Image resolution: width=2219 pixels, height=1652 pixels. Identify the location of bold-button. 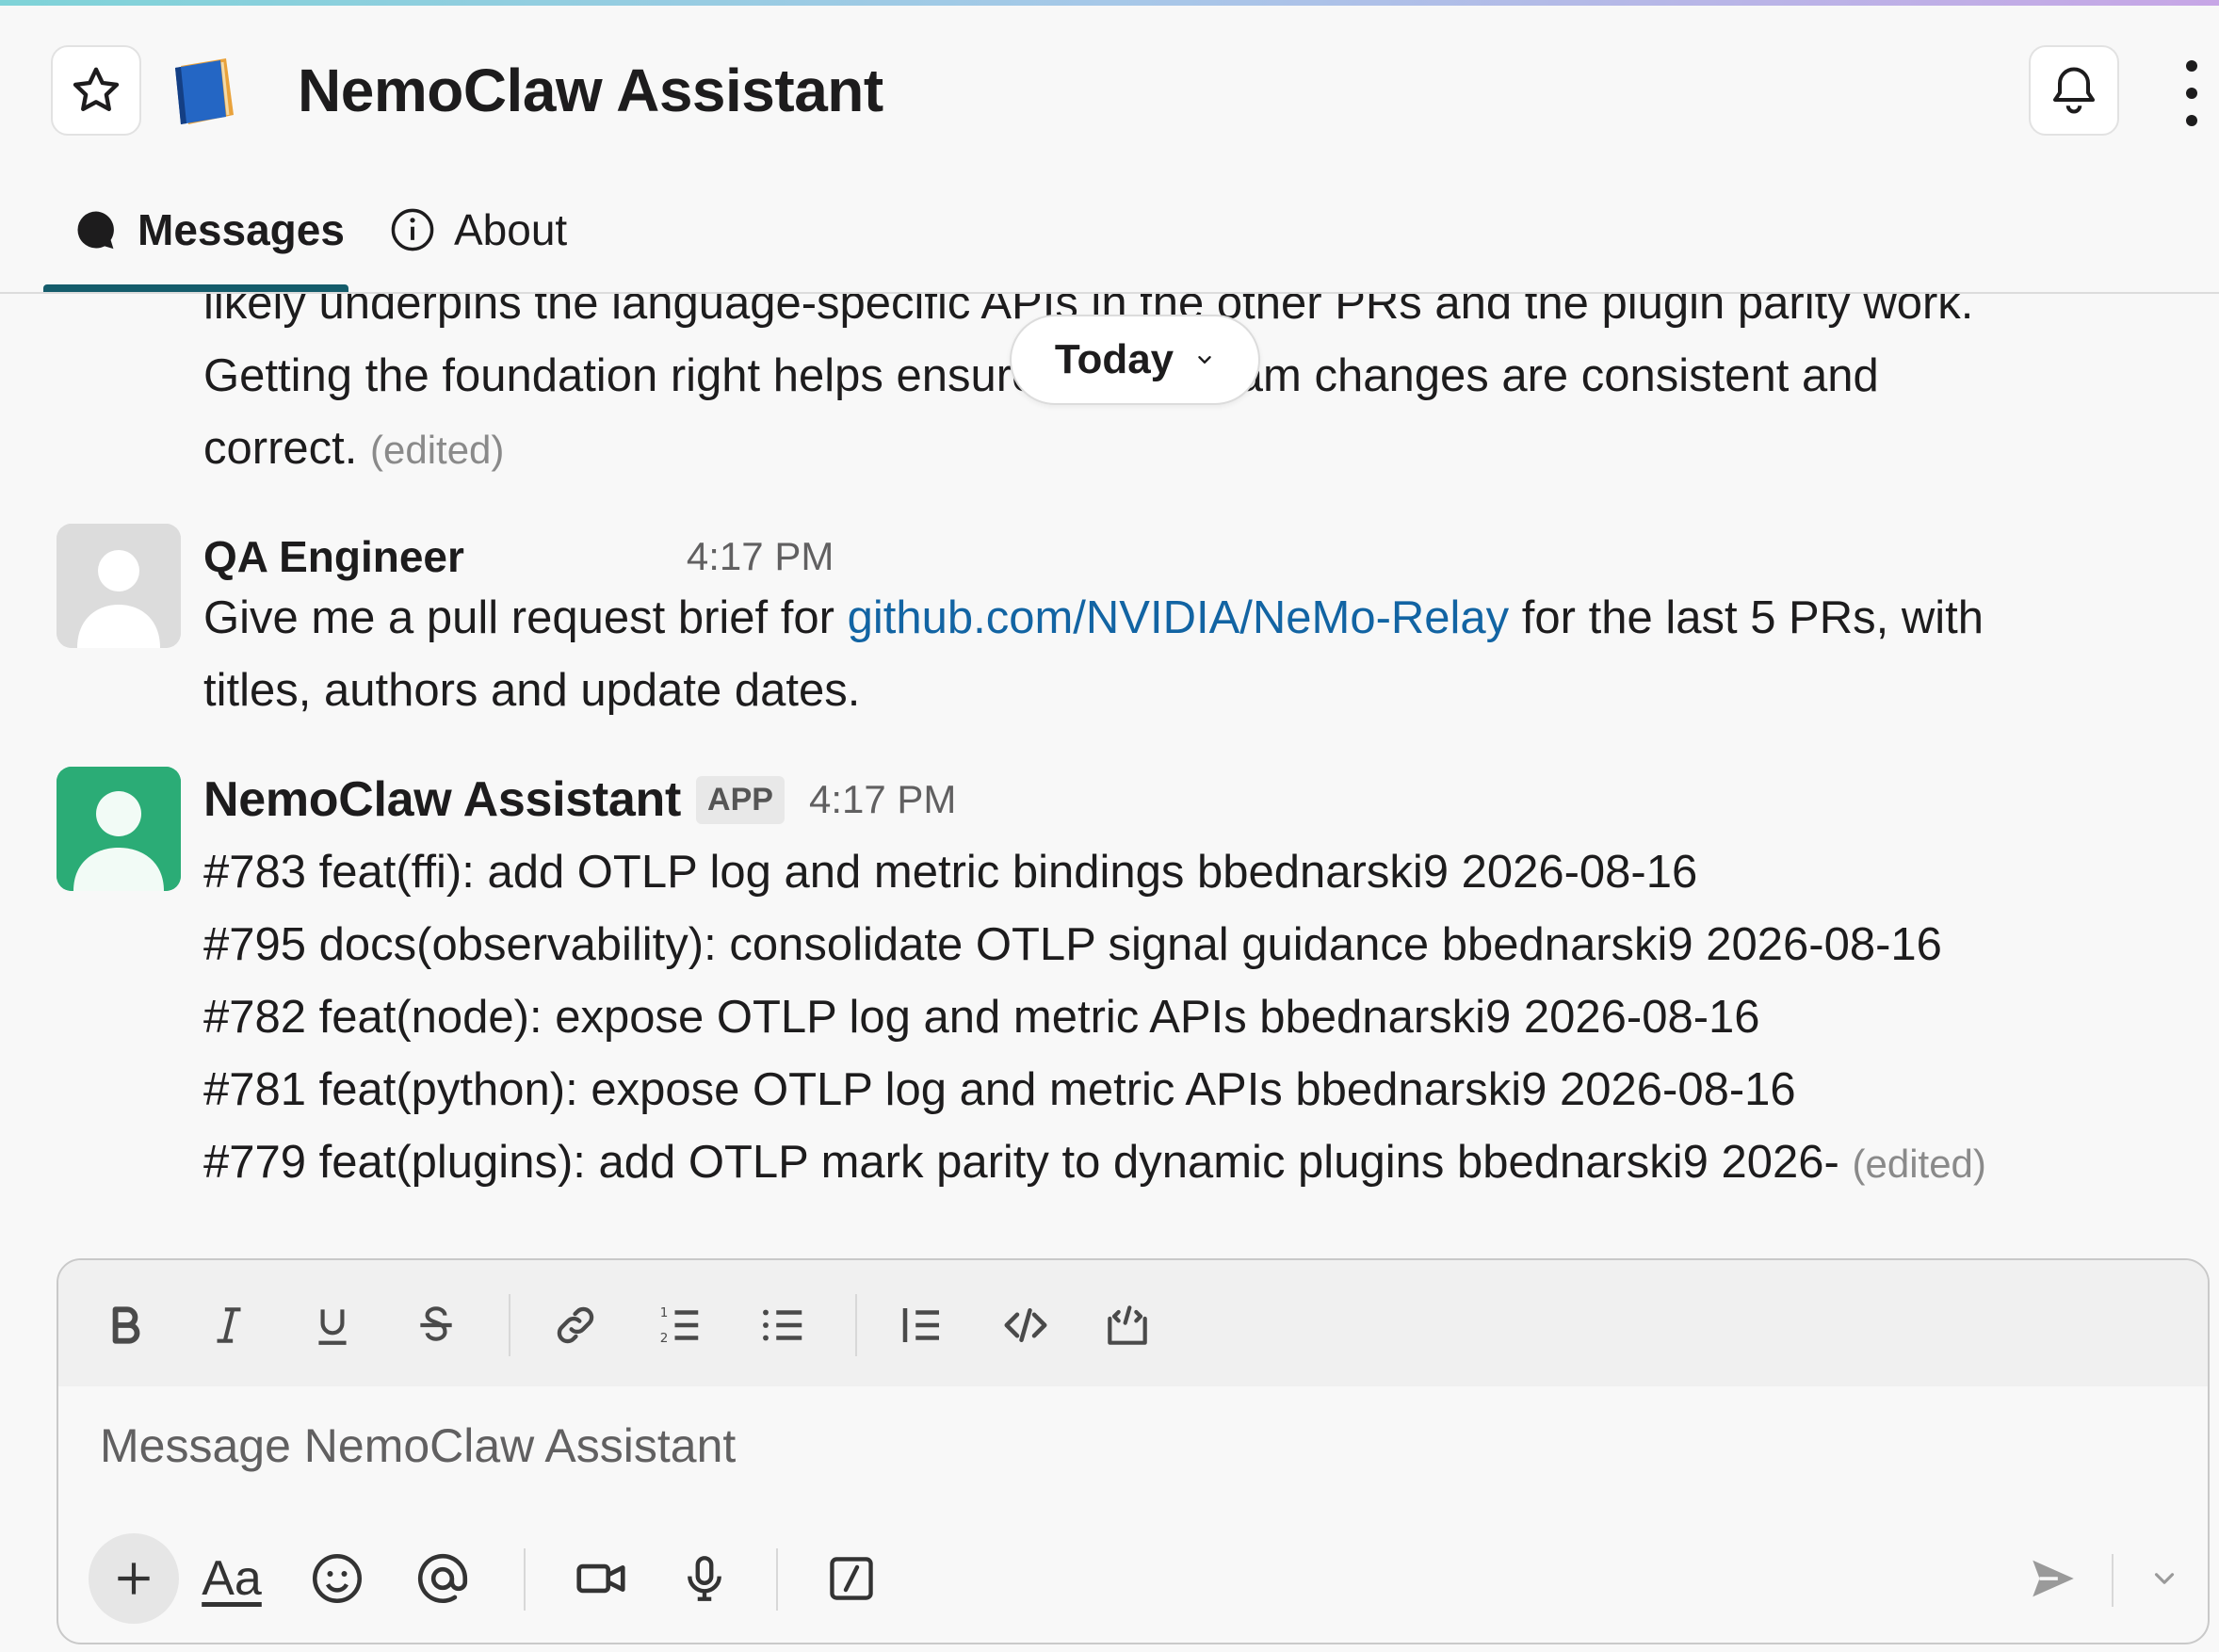
(125, 1325).